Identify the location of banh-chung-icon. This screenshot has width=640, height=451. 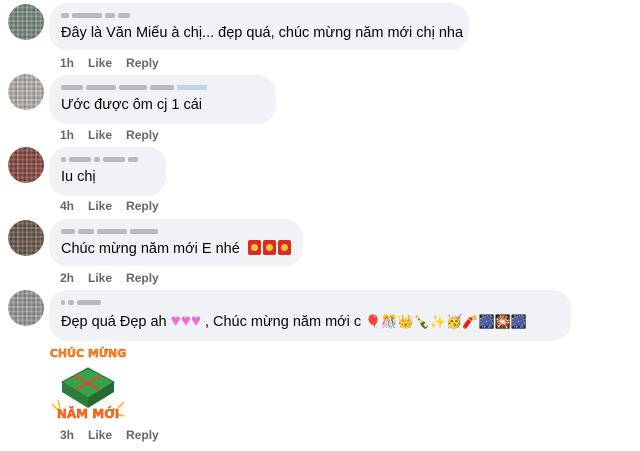
(88, 387).